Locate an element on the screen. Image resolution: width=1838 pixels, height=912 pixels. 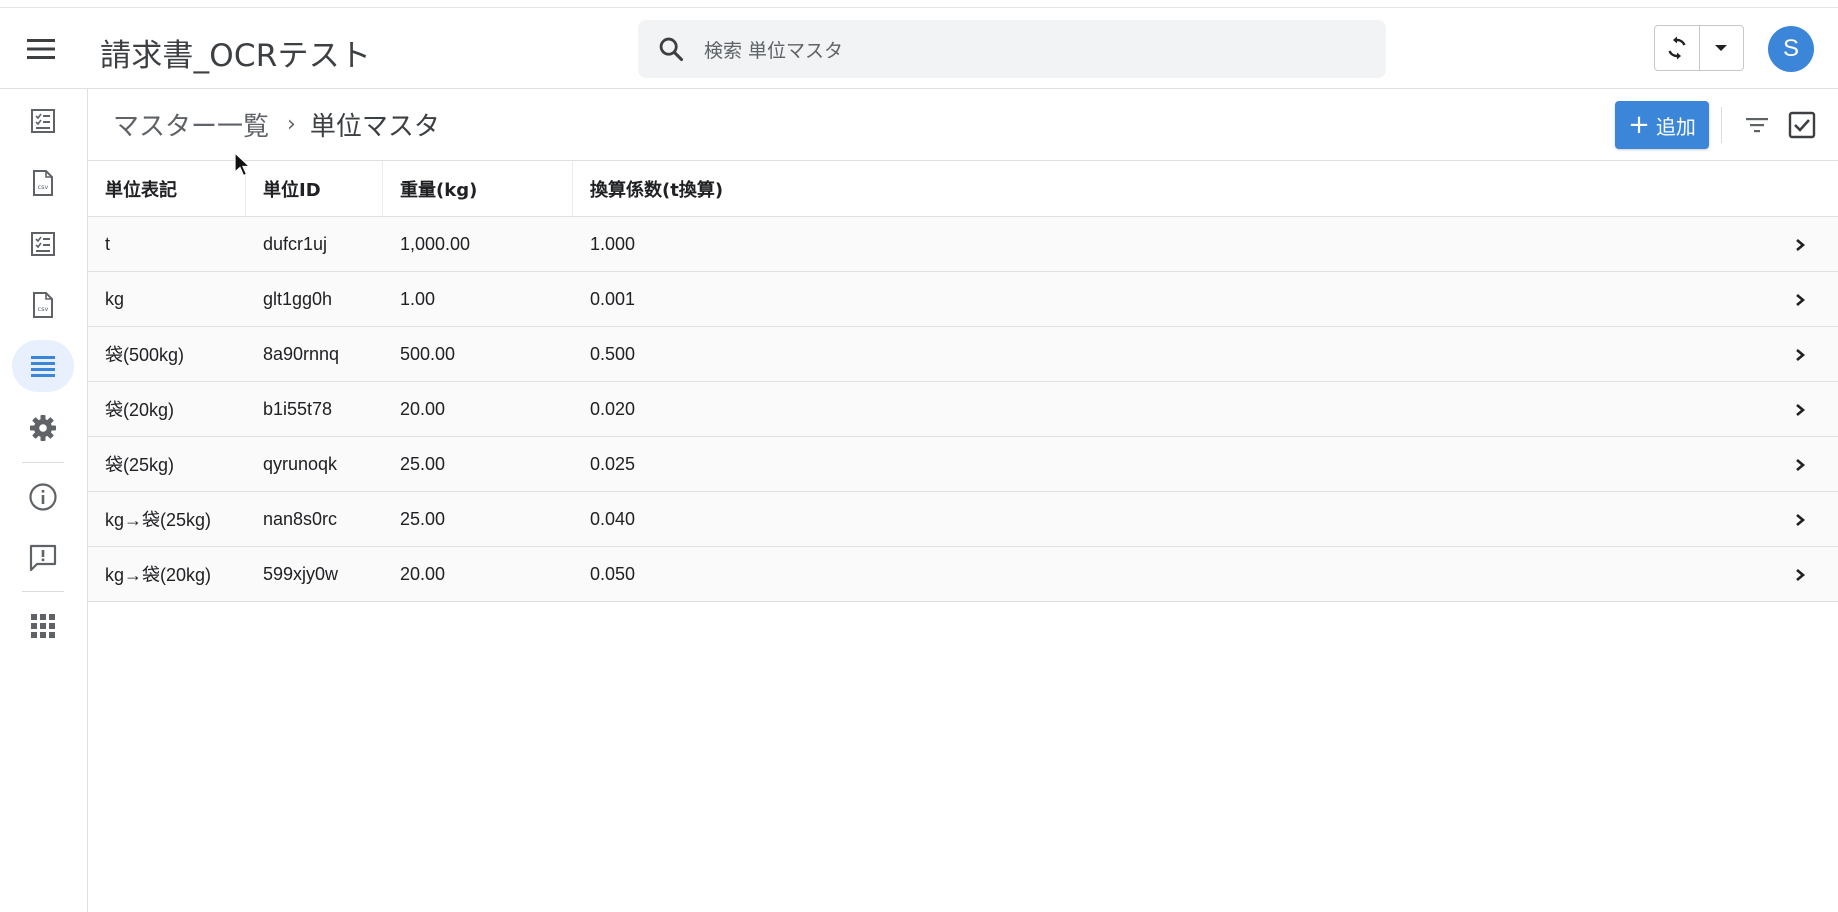
info-icon is located at coordinates (43, 497).